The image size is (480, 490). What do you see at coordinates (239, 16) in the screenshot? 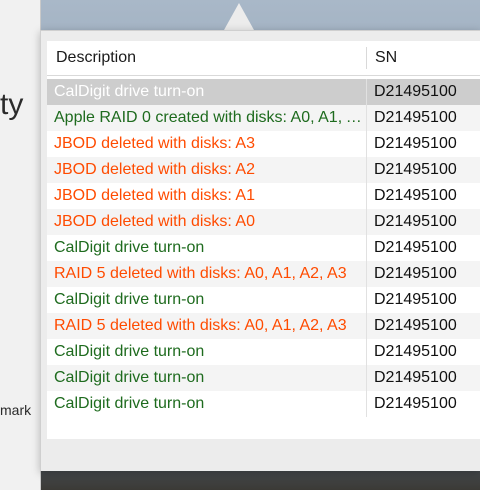
I see `popover-arrow` at bounding box center [239, 16].